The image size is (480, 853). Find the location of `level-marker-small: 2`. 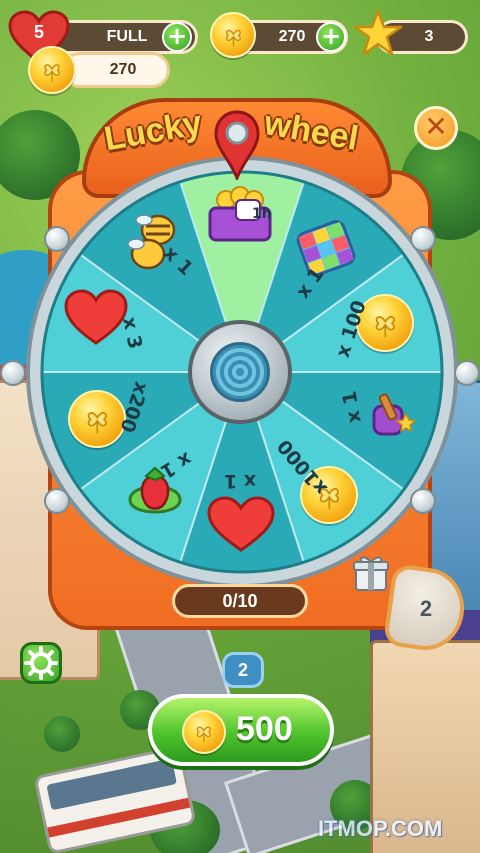

level-marker-small: 2 is located at coordinates (243, 670).